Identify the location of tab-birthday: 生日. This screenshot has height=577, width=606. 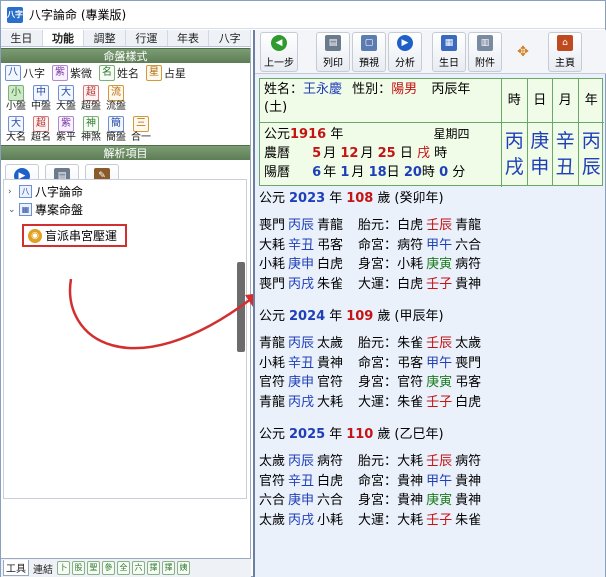
(22, 38).